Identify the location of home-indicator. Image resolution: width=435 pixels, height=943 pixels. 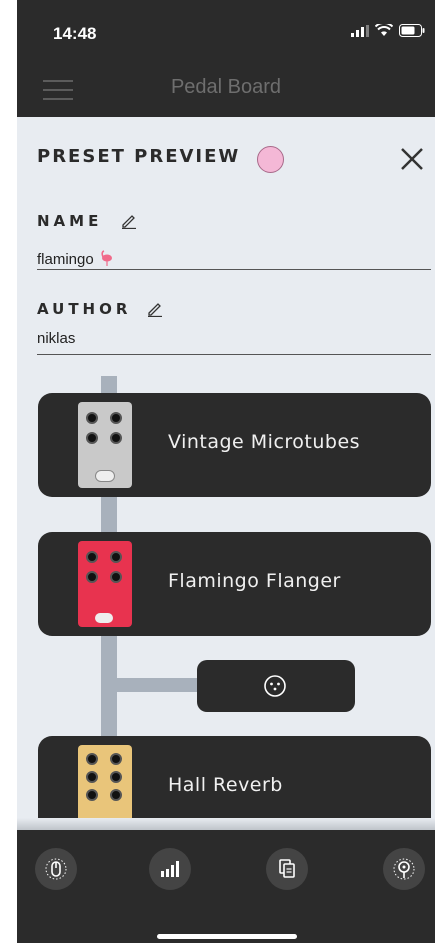
(227, 936).